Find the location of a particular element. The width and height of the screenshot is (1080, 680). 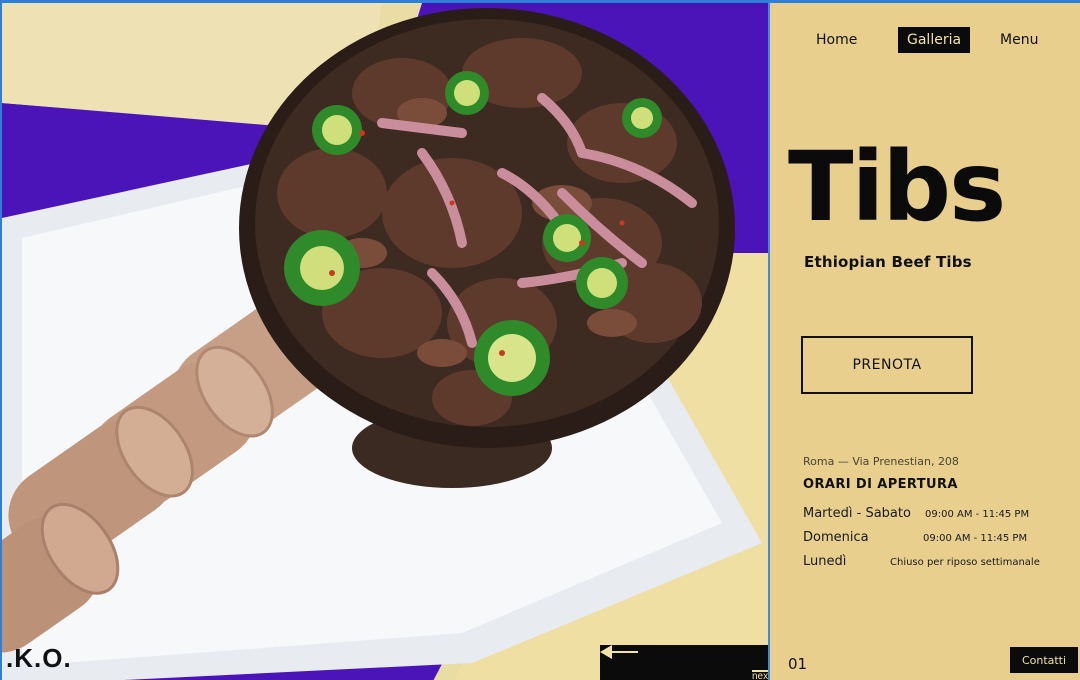

brand-logo: .K.O. is located at coordinates (39, 658).